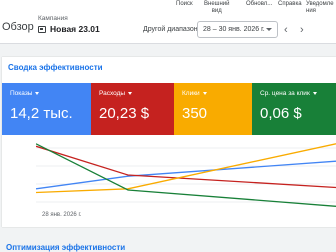  What do you see at coordinates (136, 93) in the screenshot?
I see `metric-label: Расходы` at bounding box center [136, 93].